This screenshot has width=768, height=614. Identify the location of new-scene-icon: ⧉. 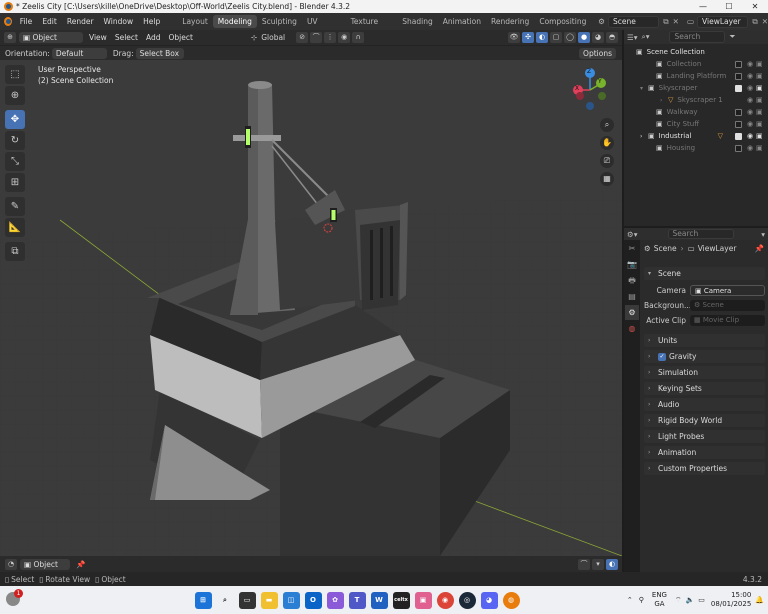
(665, 22).